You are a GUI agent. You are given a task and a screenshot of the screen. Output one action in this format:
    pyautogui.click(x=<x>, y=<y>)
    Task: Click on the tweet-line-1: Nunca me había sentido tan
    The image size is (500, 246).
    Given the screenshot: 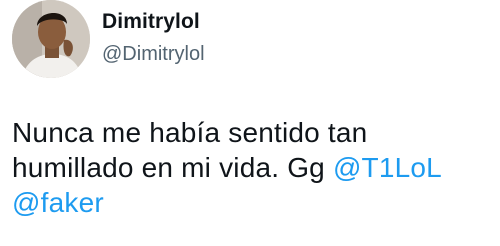 What is the action you would take?
    pyautogui.click(x=190, y=132)
    